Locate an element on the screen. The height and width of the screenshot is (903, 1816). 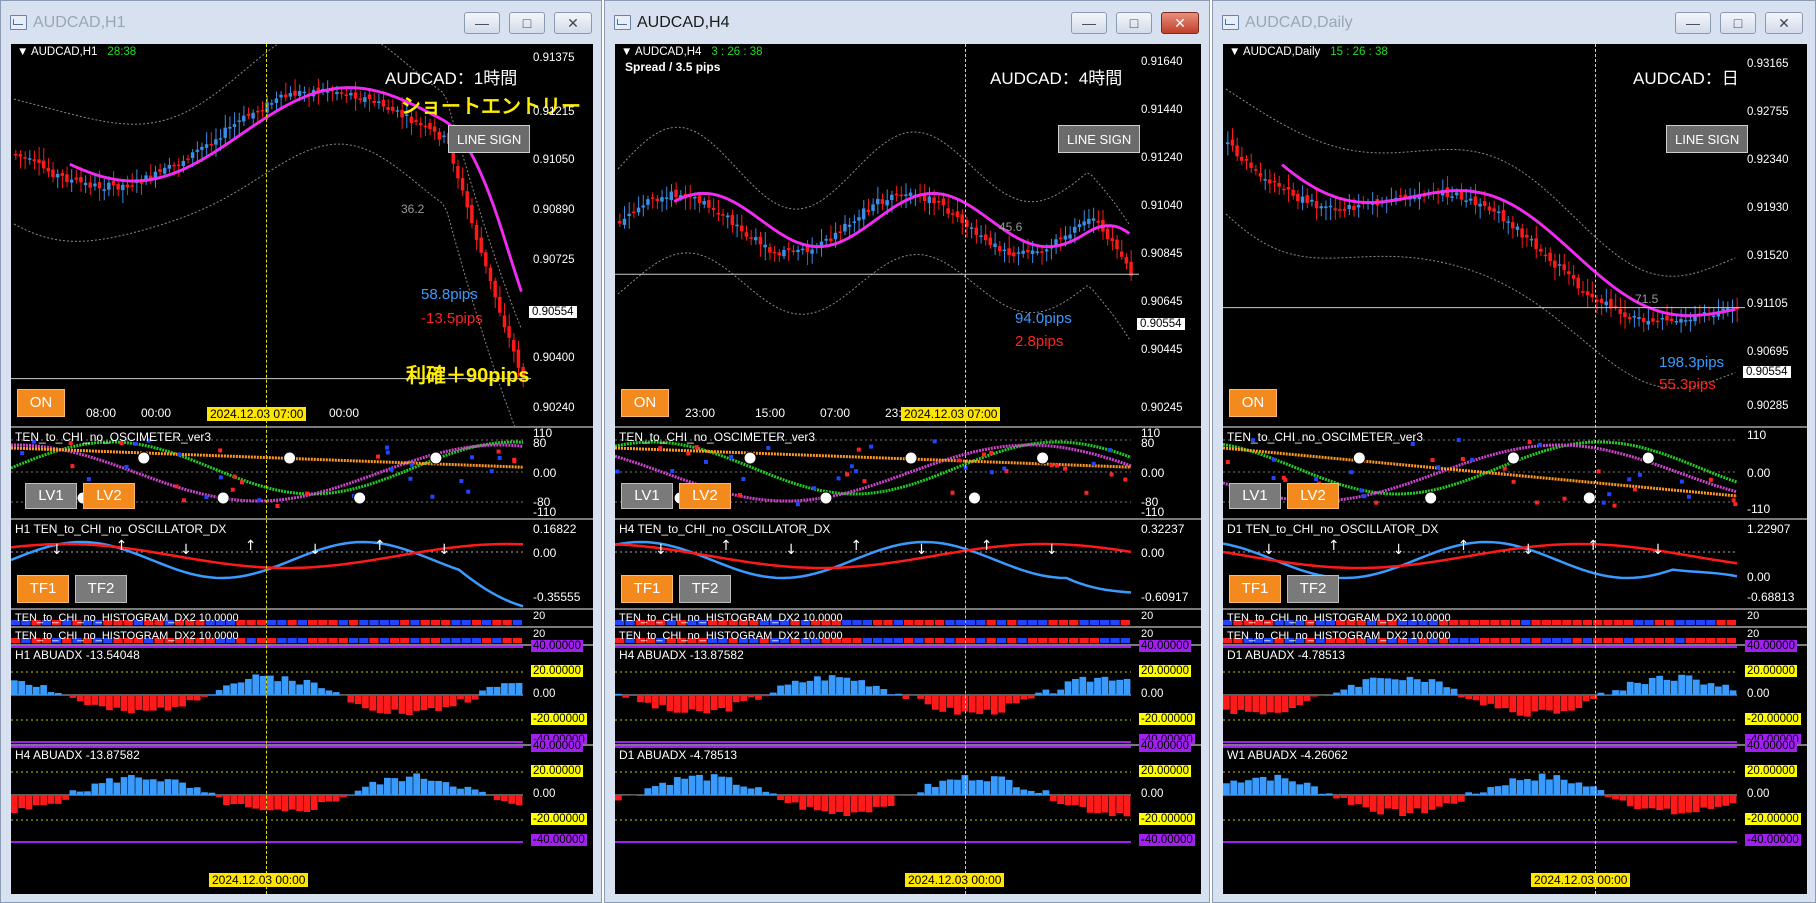
window-title-bar: AUDCAD,Daily — □ ✕ is located at coordinates (1514, 22).